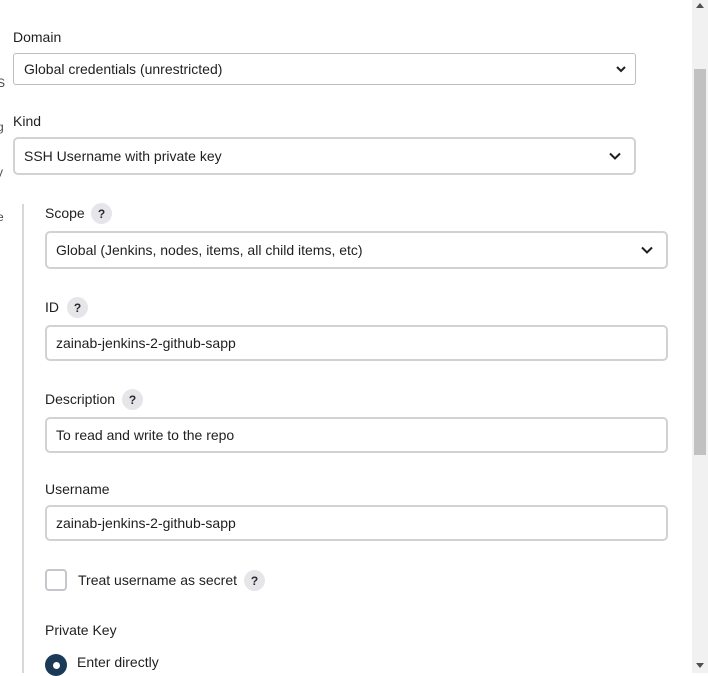  I want to click on domain-select: Global credentials (unrestricted), so click(324, 69).